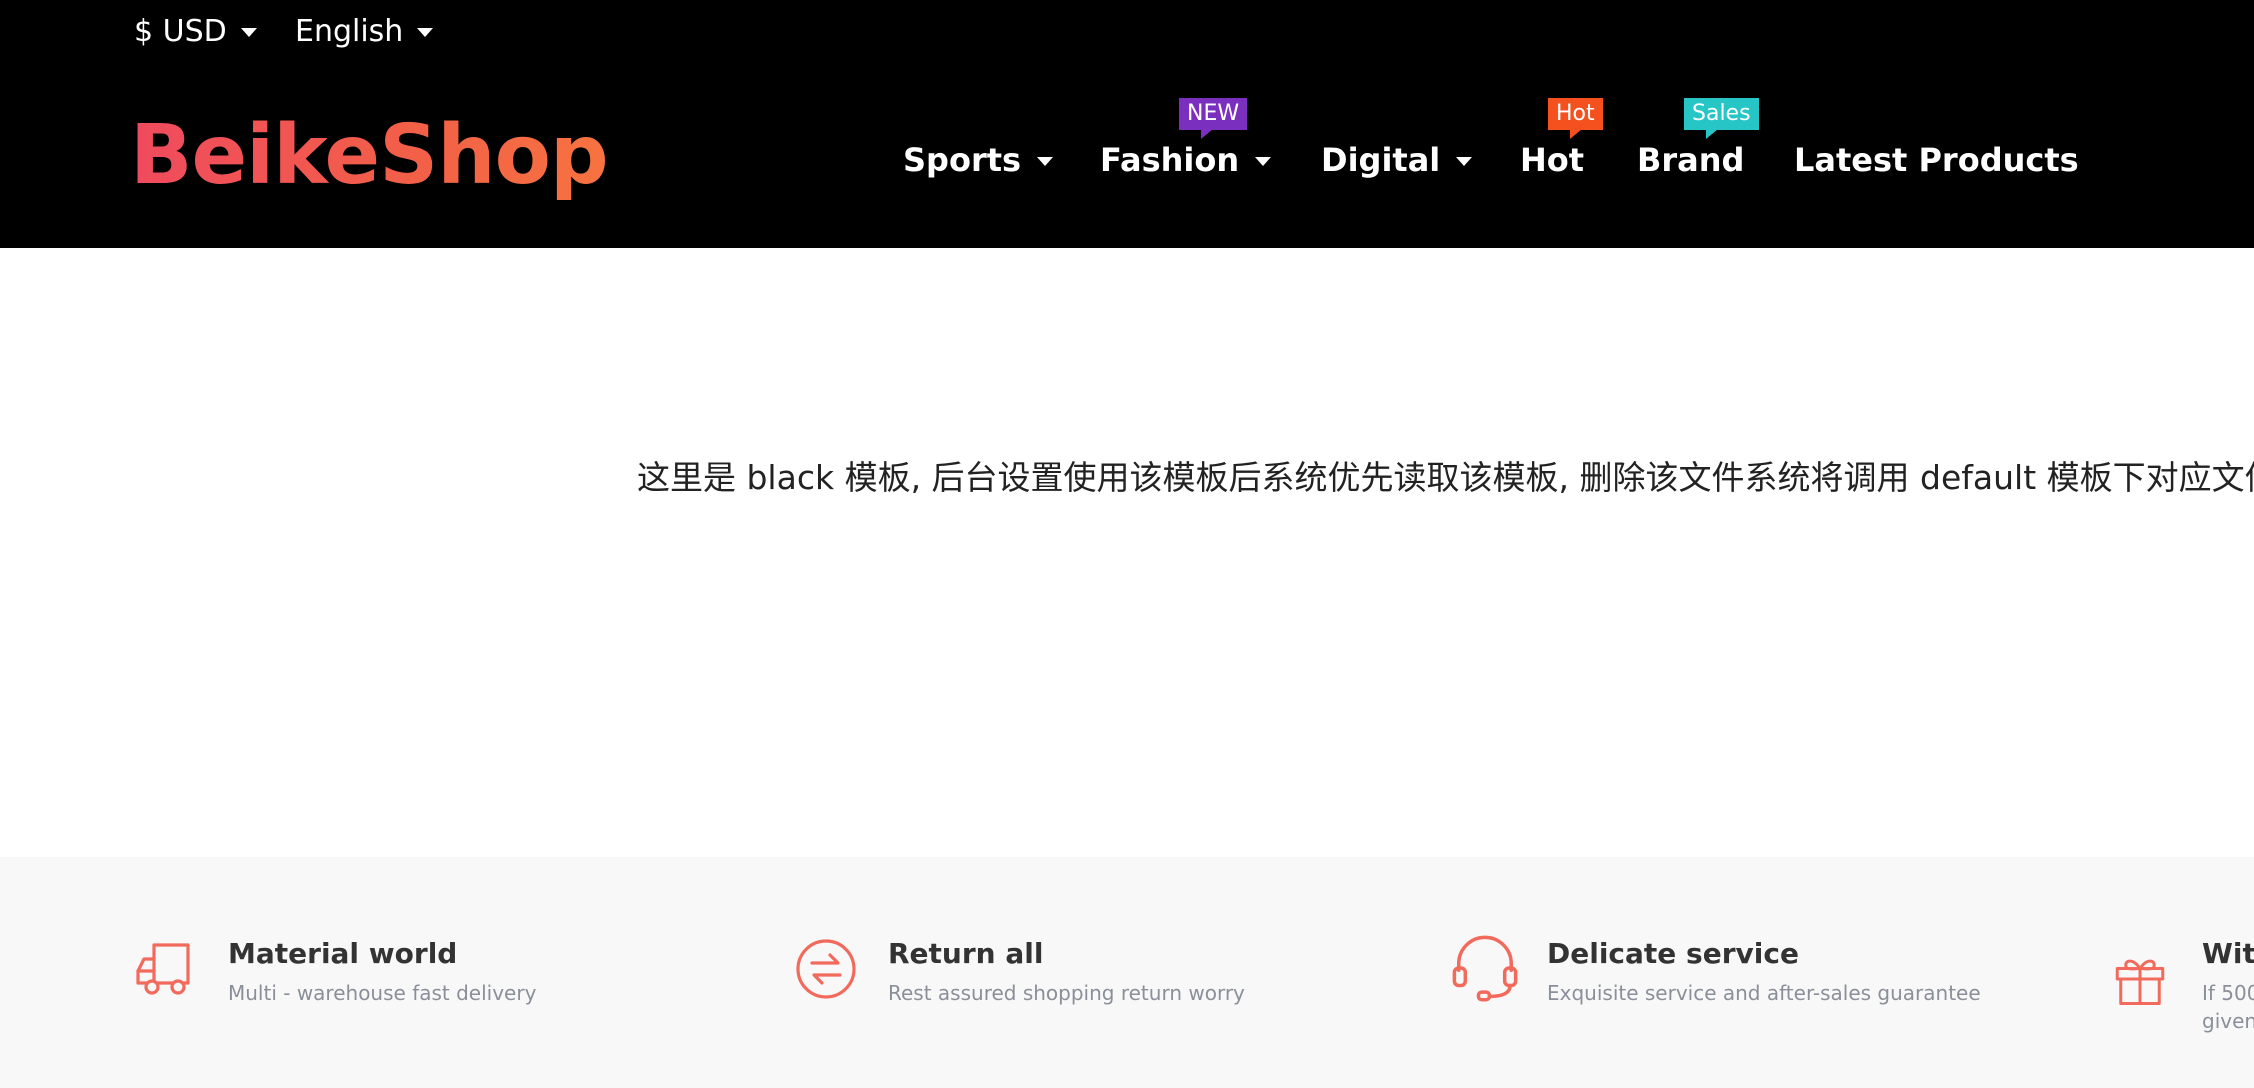 The image size is (2254, 1088). I want to click on truck-icon, so click(163, 969).